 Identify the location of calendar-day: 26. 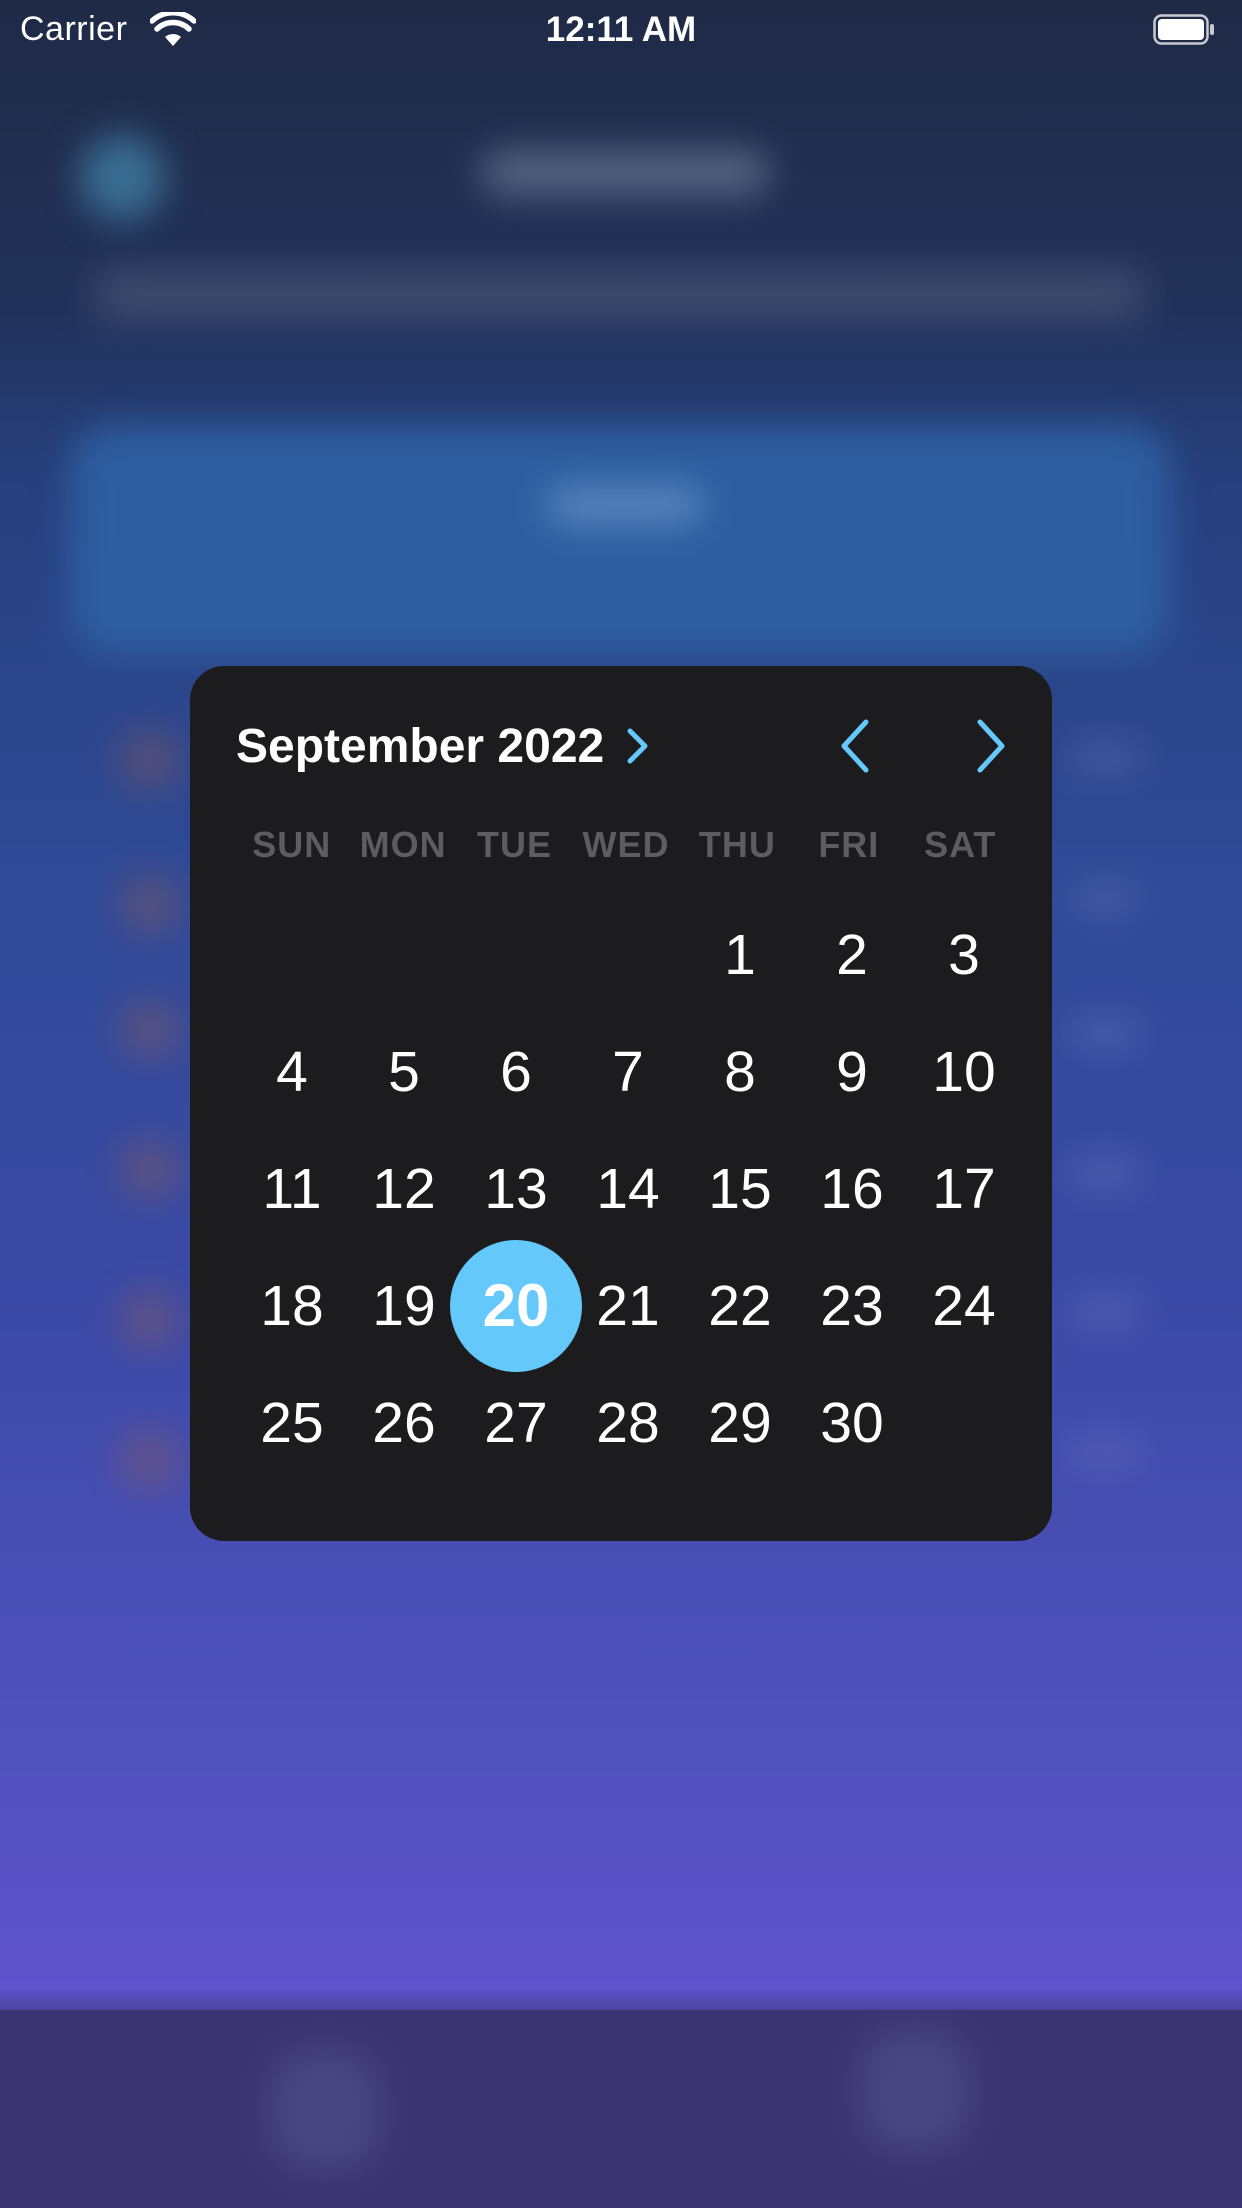
(404, 1422).